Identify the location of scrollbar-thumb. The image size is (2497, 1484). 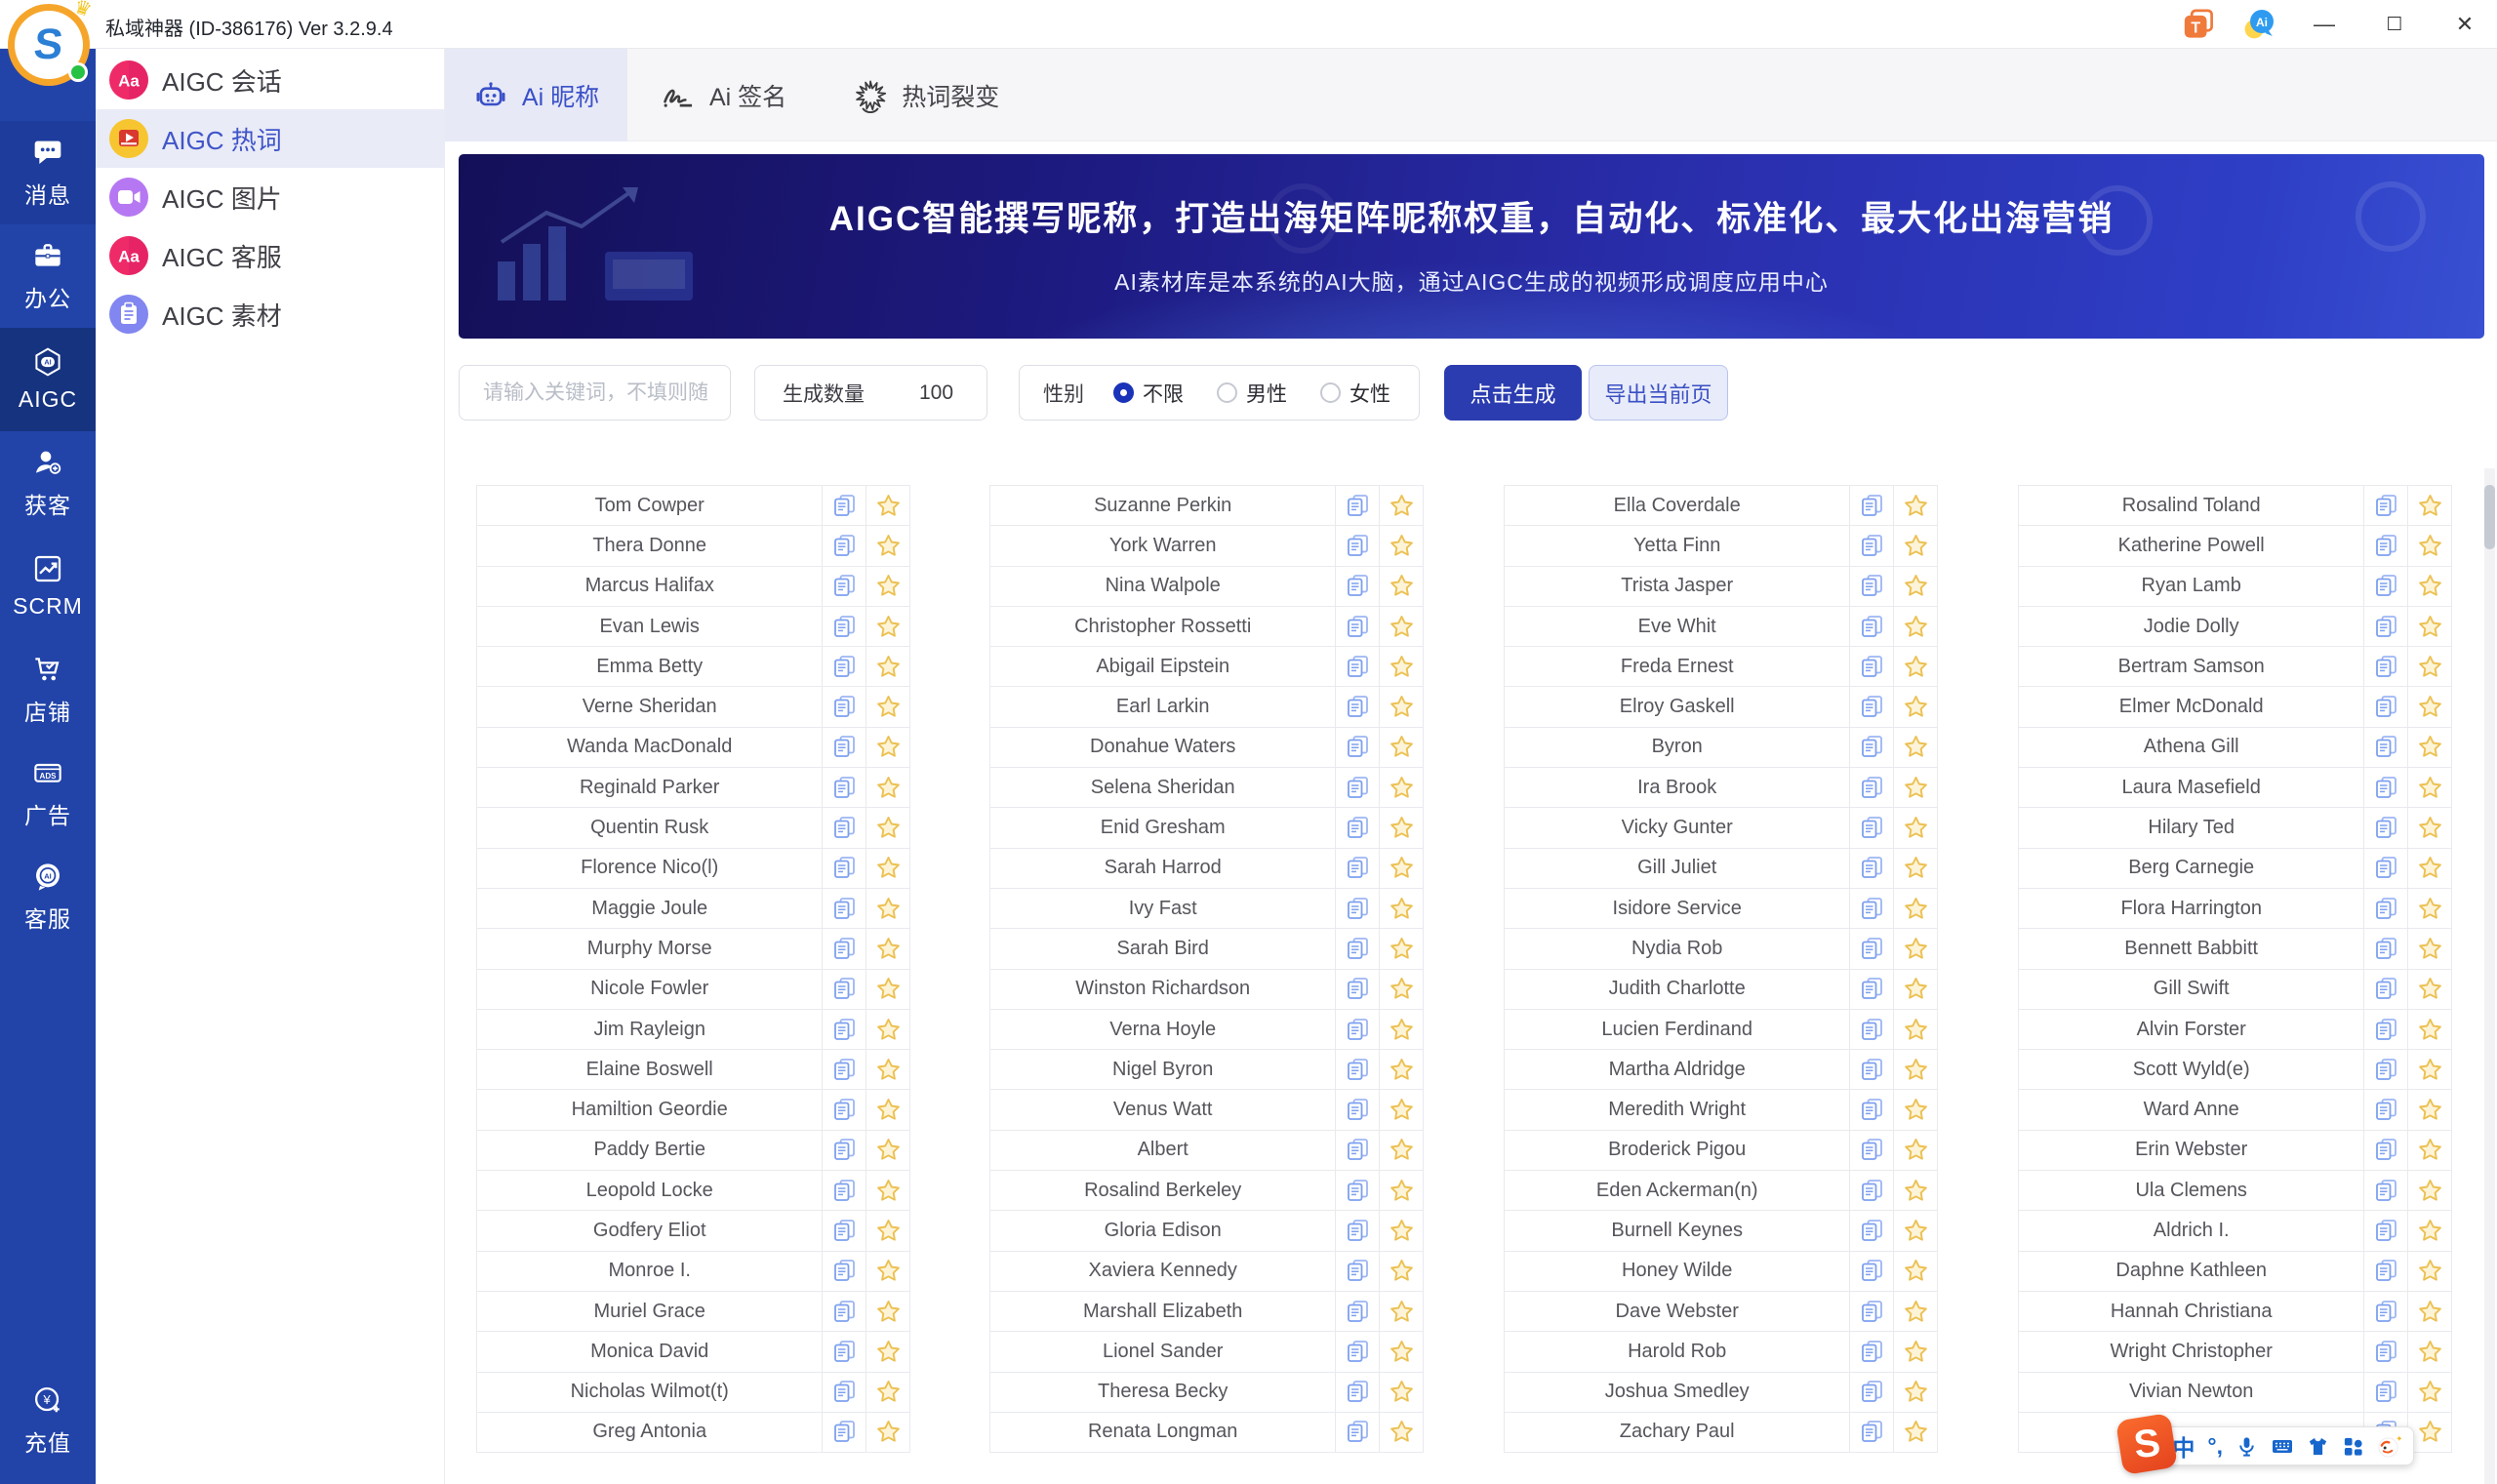
(2489, 517).